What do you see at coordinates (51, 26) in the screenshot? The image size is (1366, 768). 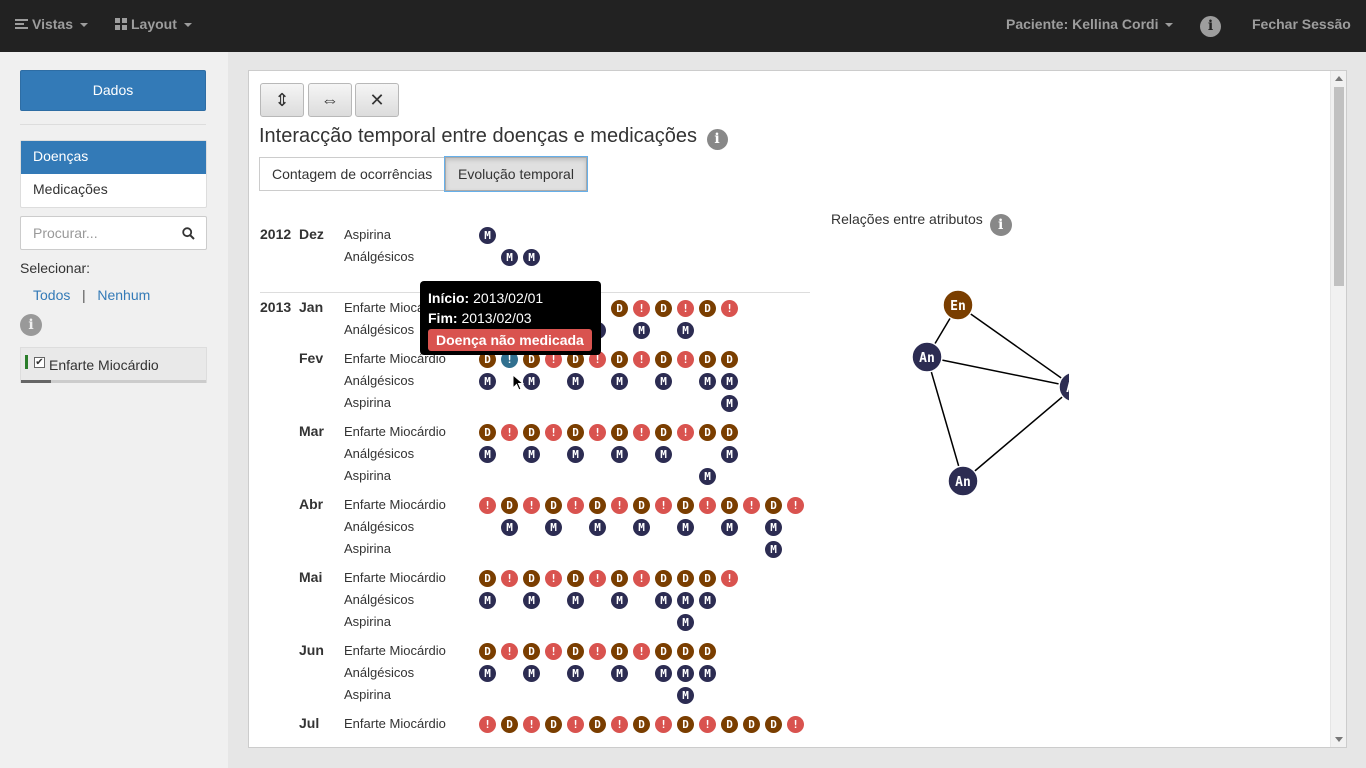 I see `views-menu: Vistas` at bounding box center [51, 26].